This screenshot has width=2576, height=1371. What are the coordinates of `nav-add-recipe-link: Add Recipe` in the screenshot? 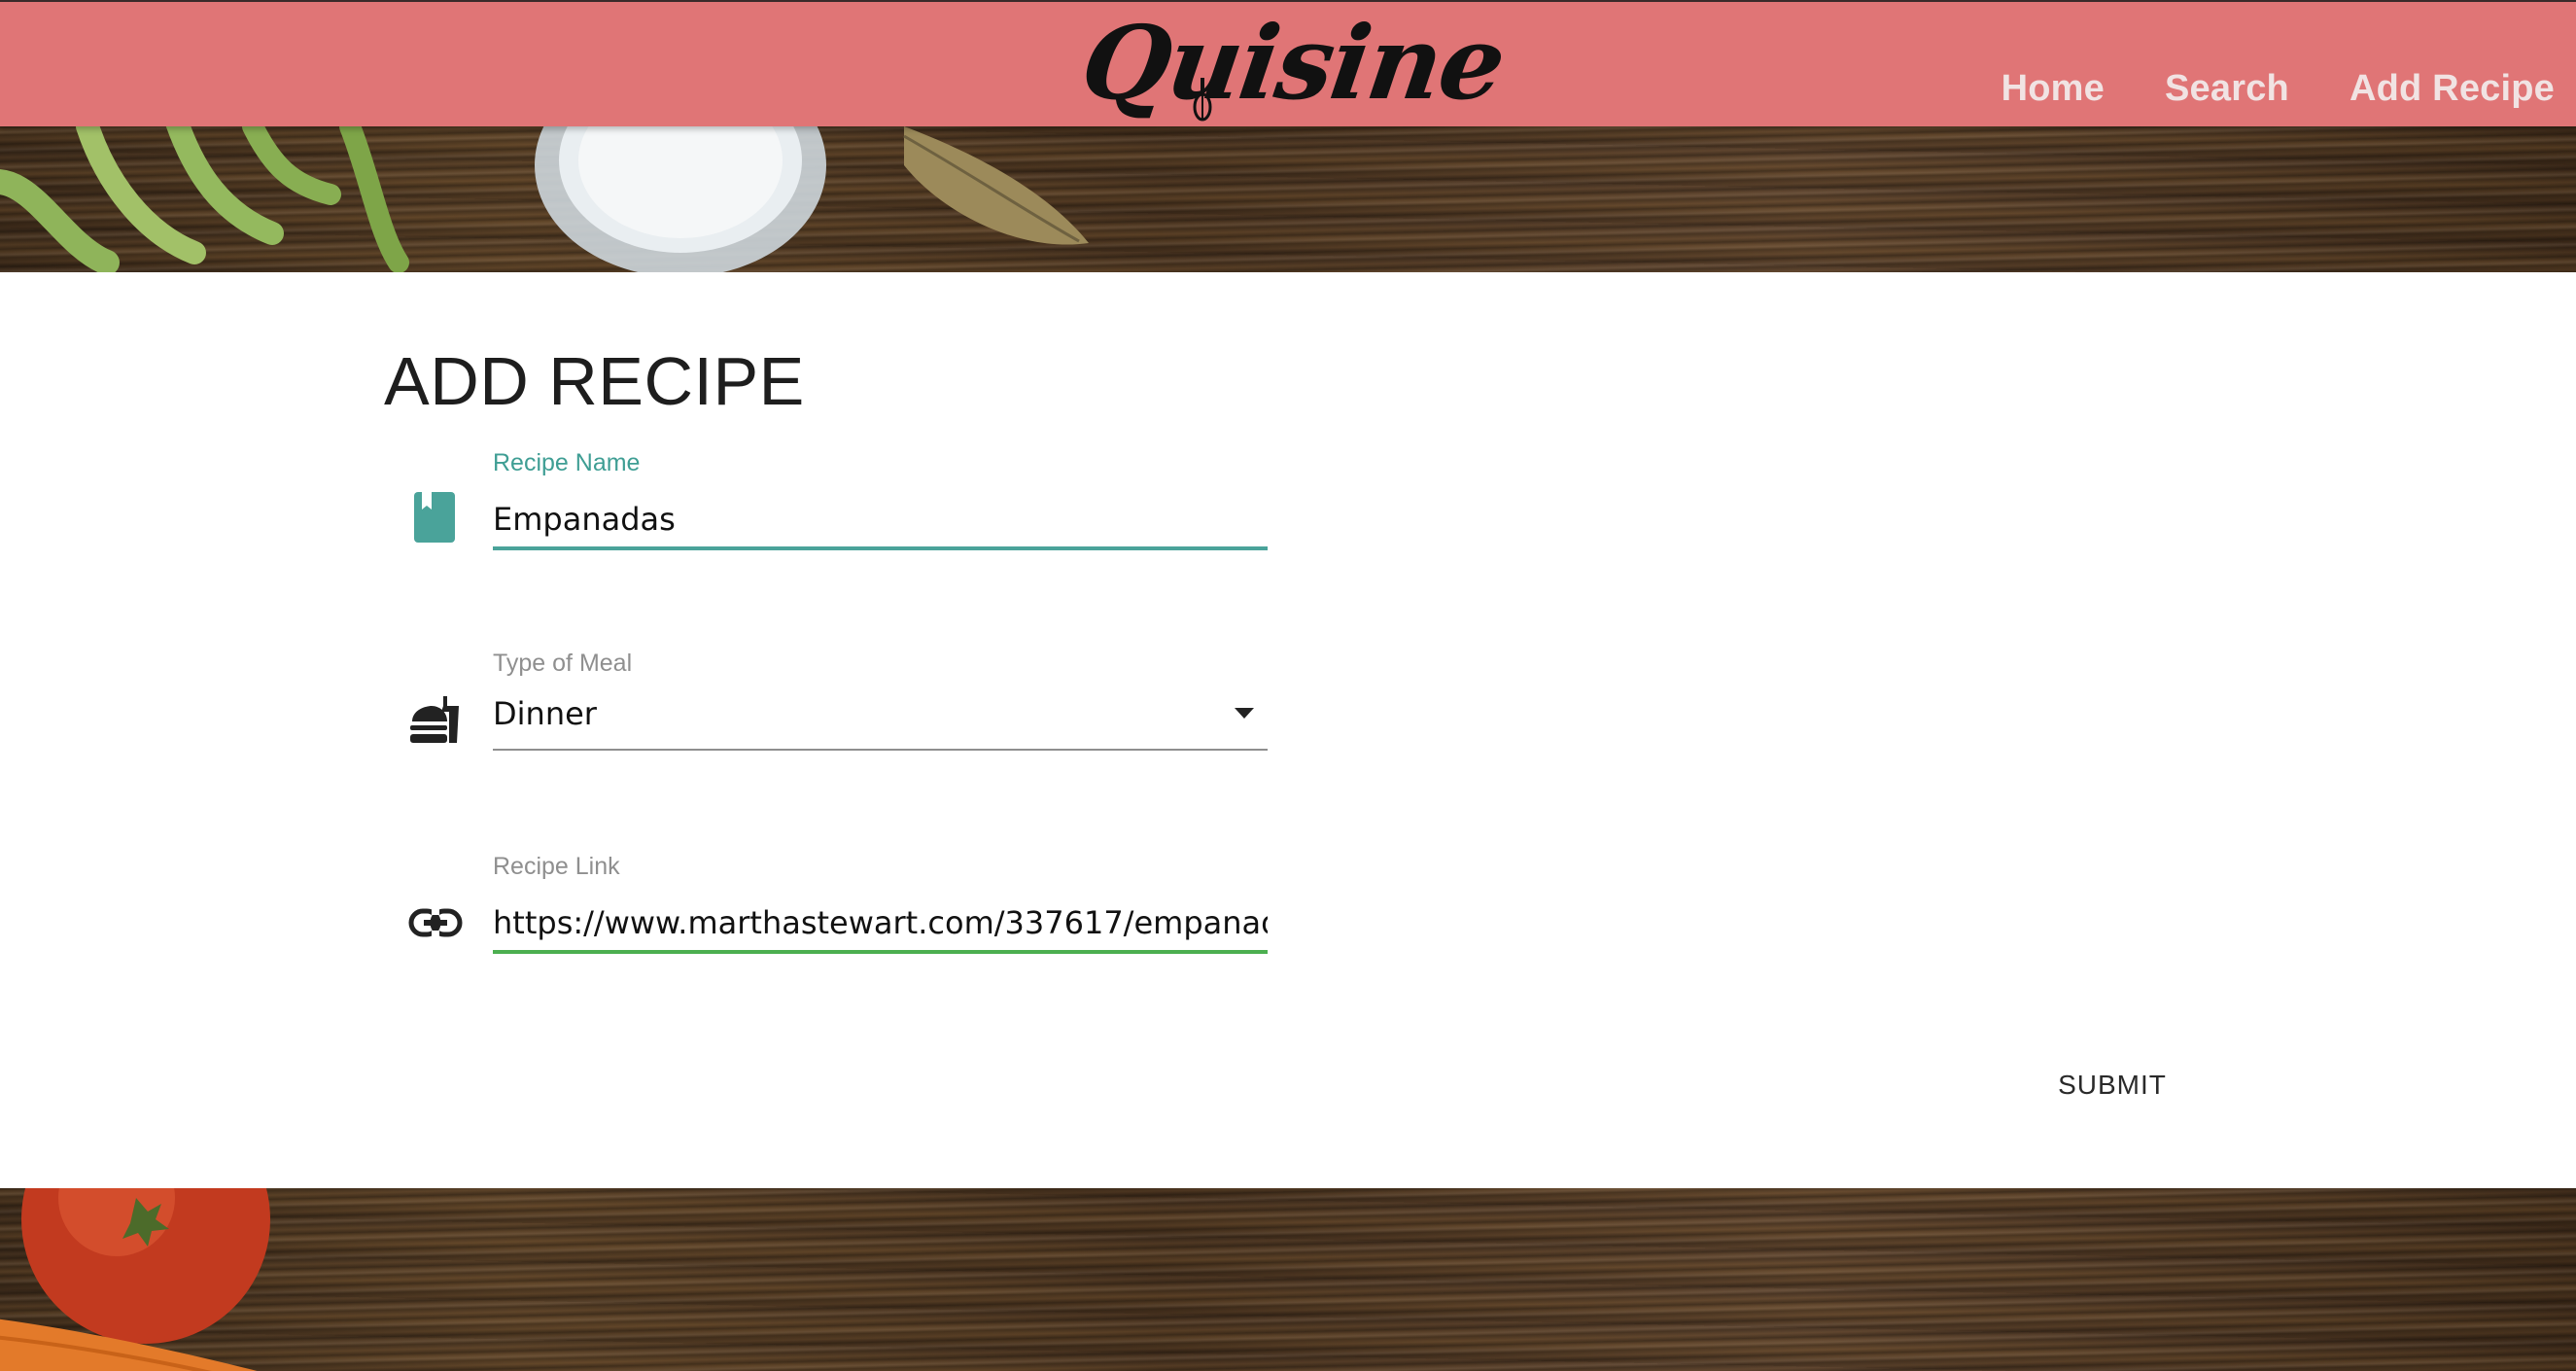 It's located at (2452, 89).